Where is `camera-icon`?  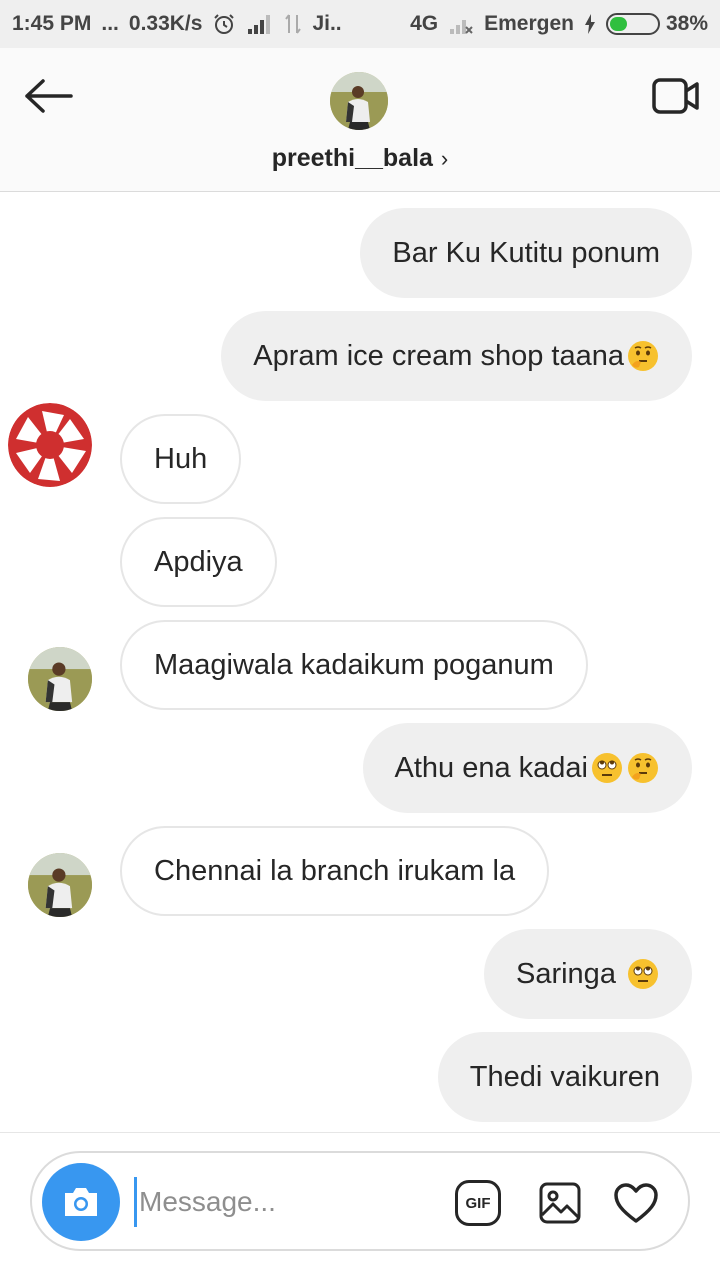 camera-icon is located at coordinates (81, 1202).